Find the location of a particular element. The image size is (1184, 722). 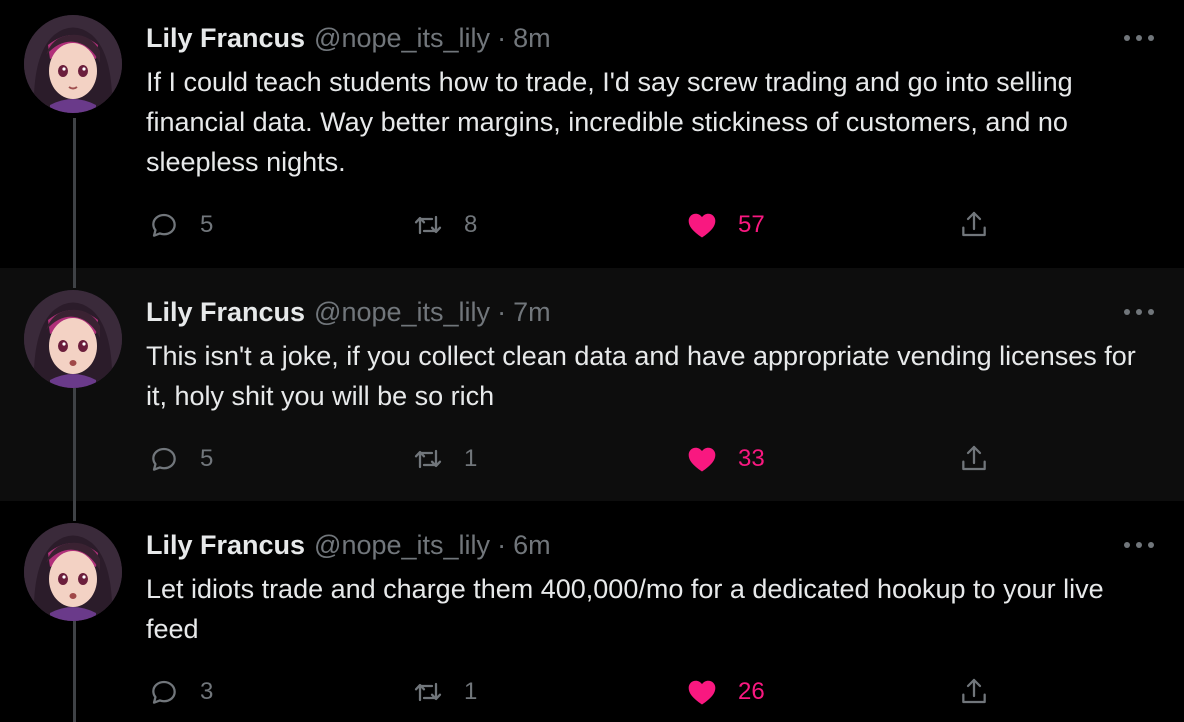

tweet-actions: 5 8 57 is located at coordinates (592, 225).